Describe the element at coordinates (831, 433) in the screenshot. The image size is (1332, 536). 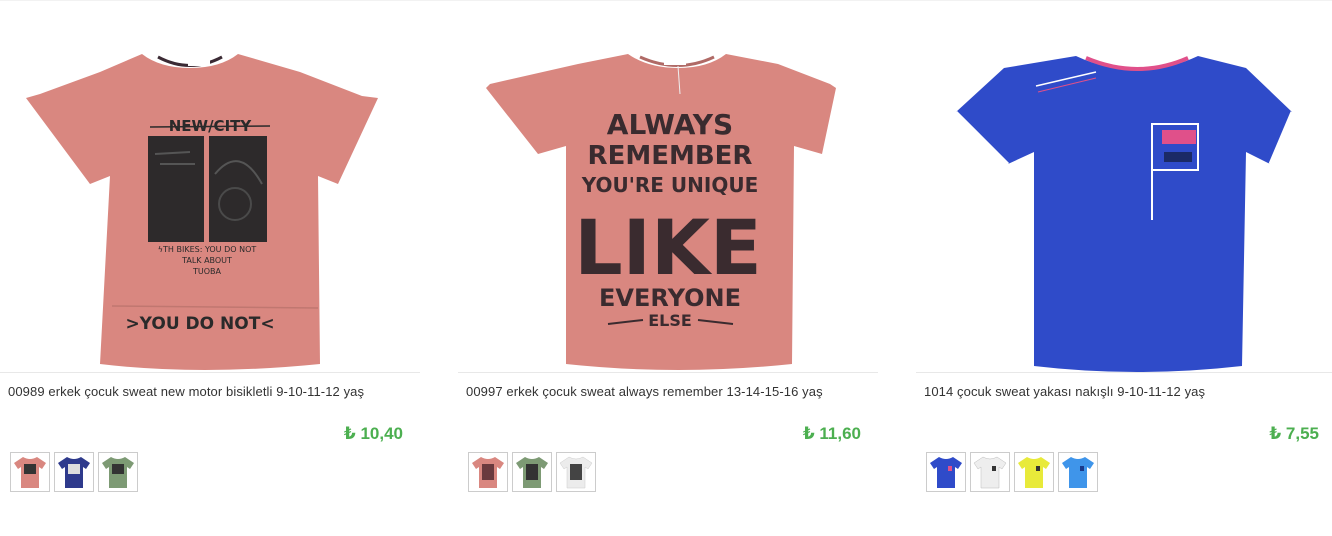
I see `product-price: ₺ 11,60` at that location.